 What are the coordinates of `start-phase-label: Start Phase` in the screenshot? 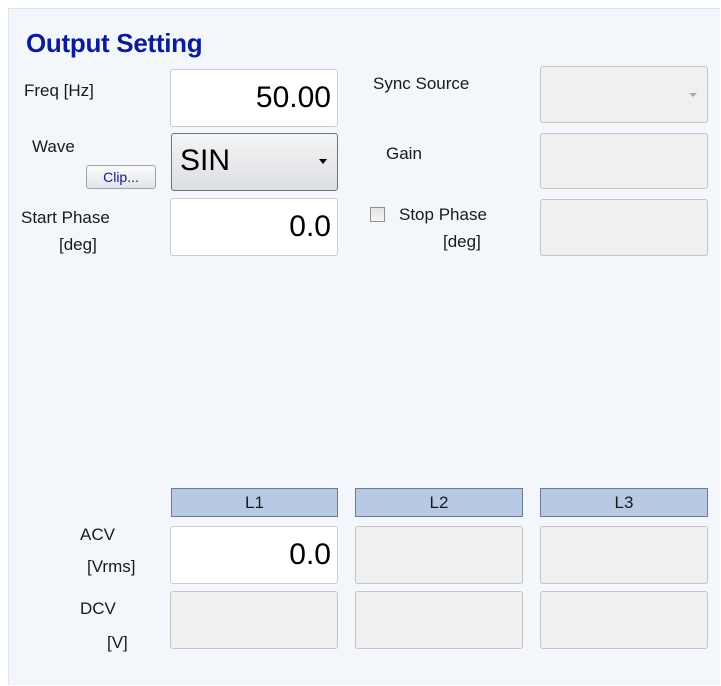 It's located at (65, 217).